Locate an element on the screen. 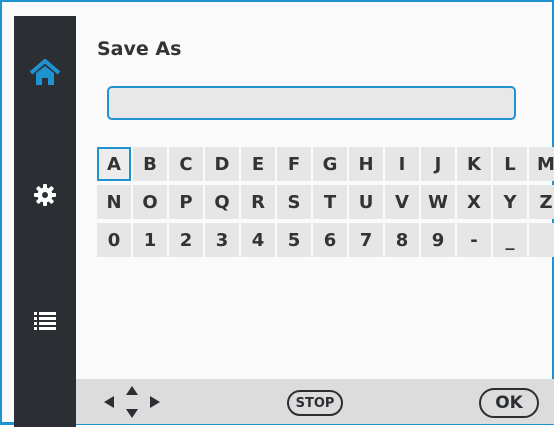 This screenshot has width=554, height=427. key-n: N is located at coordinates (114, 202).